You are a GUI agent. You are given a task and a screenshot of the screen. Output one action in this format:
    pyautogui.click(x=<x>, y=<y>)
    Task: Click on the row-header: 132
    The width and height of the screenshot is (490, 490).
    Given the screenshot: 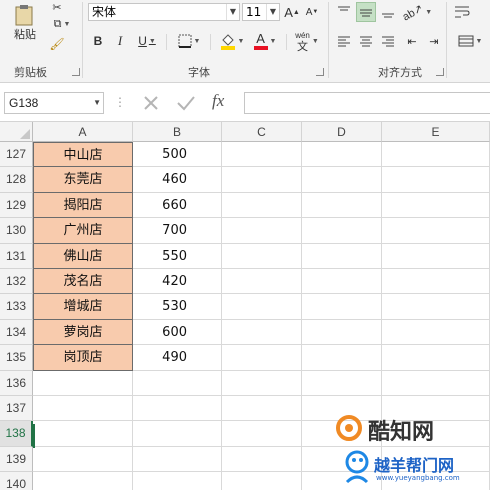 What is the action you would take?
    pyautogui.click(x=16, y=282)
    